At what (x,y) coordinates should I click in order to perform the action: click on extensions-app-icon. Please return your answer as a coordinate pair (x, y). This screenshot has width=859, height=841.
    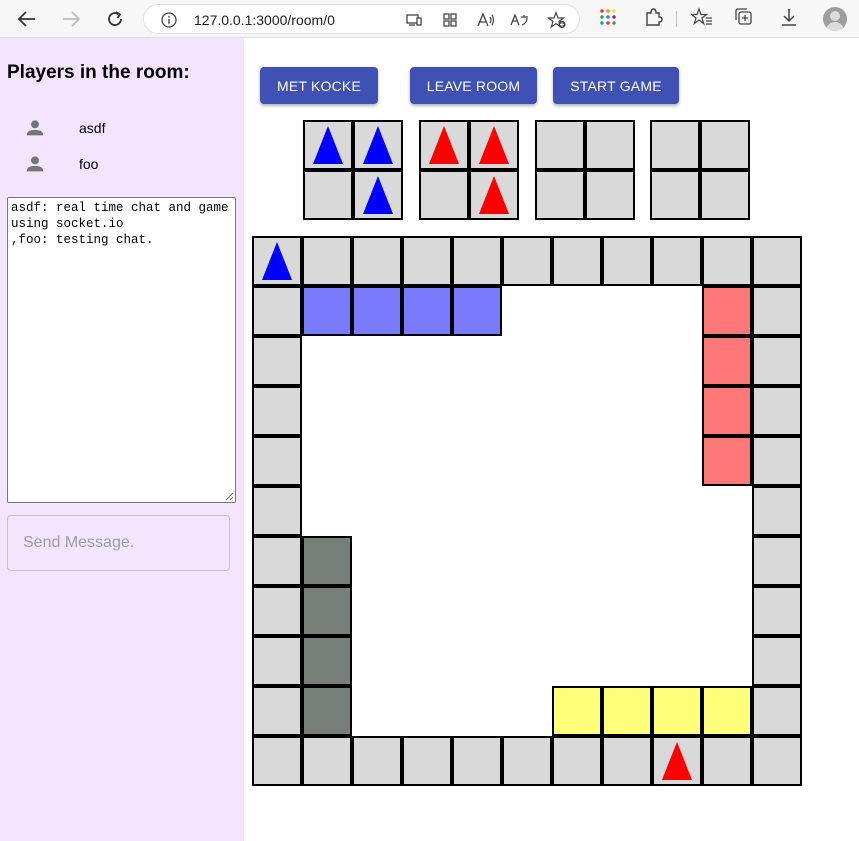
    Looking at the image, I should click on (608, 17).